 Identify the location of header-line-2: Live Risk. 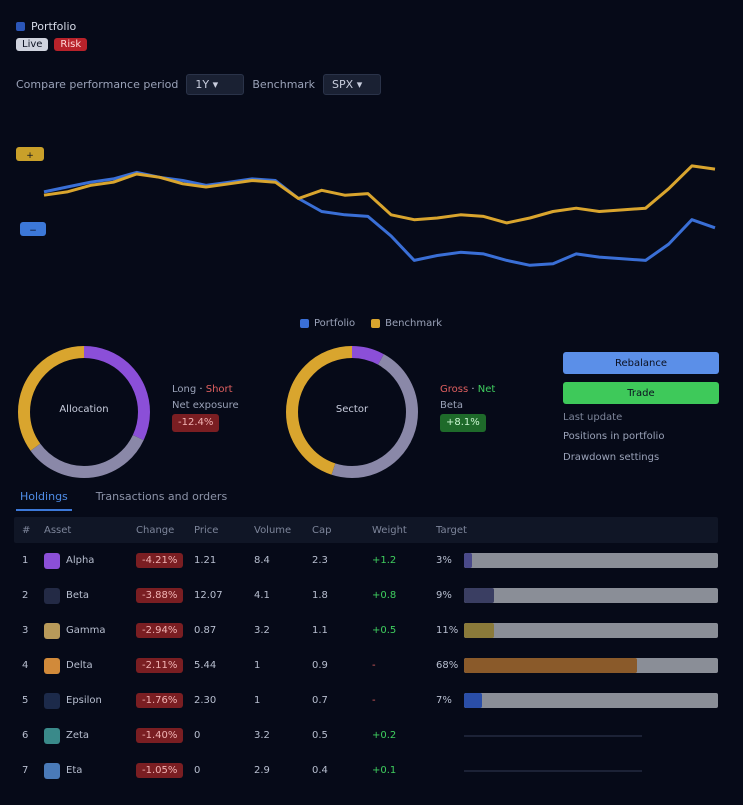
(52, 44).